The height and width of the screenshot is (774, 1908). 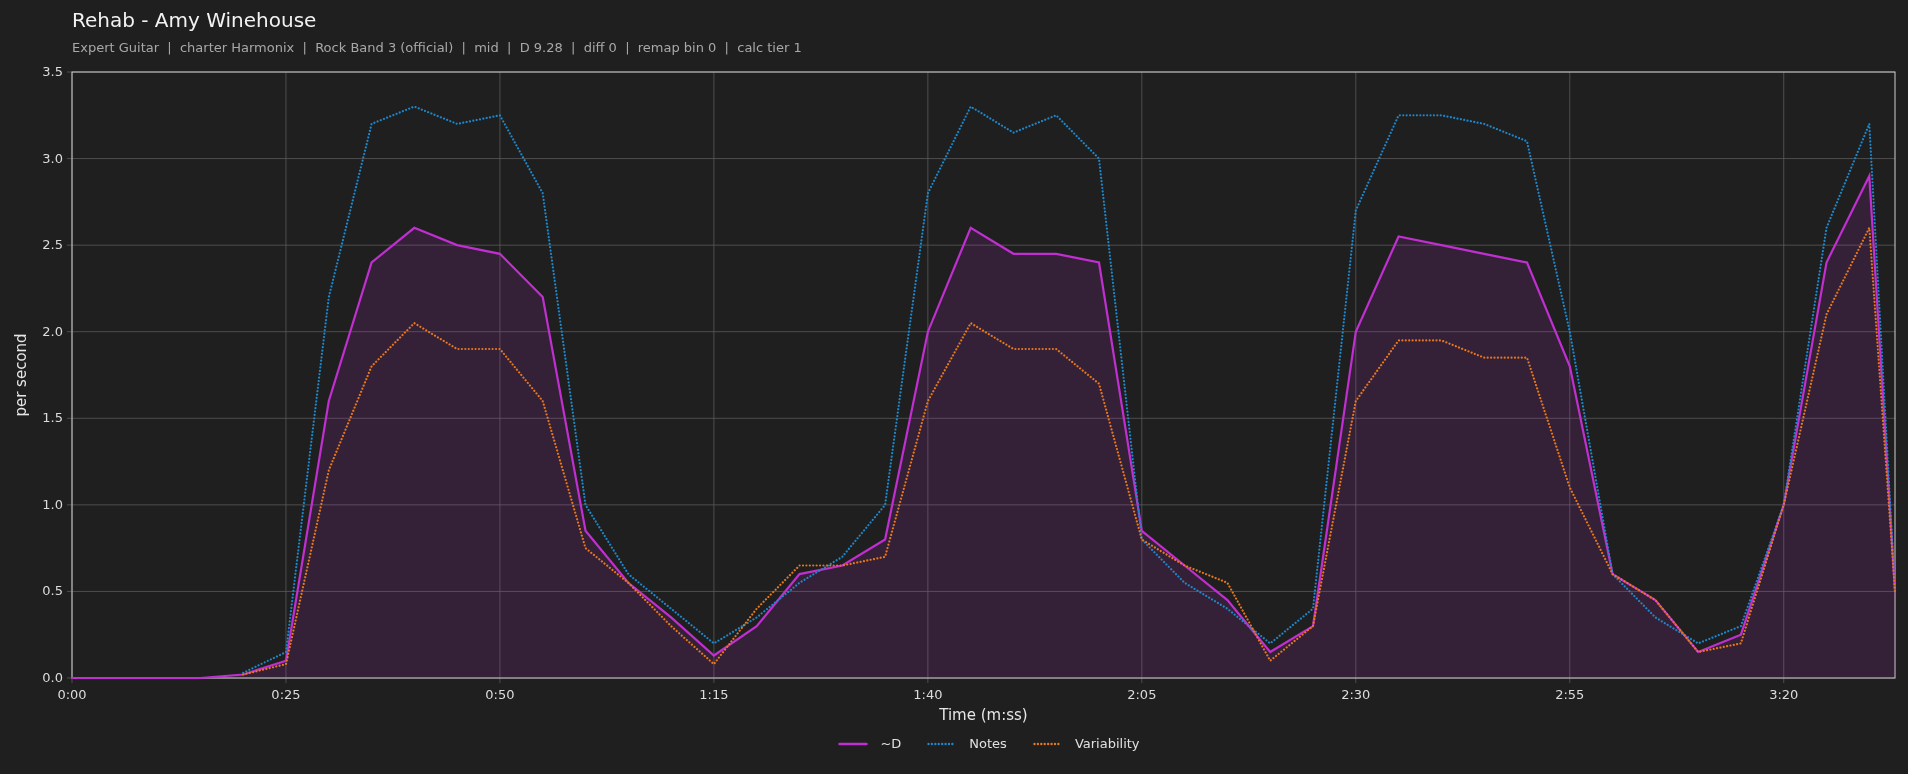 What do you see at coordinates (52, 504) in the screenshot?
I see `y-tick-label: 1.0` at bounding box center [52, 504].